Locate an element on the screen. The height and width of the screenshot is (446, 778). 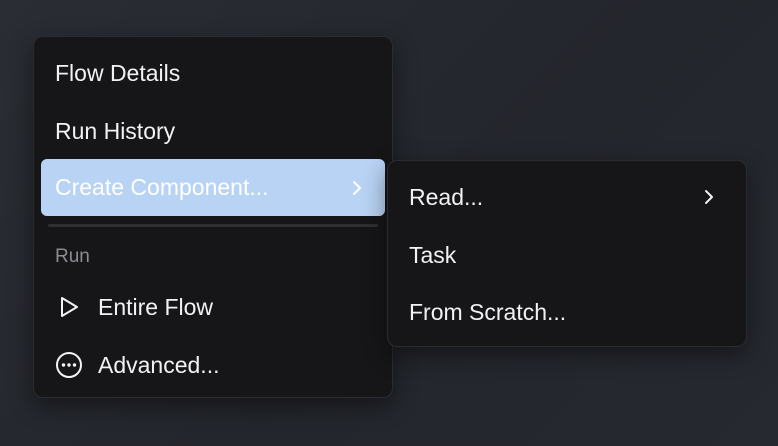
submenu-item-task: Task is located at coordinates (567, 255).